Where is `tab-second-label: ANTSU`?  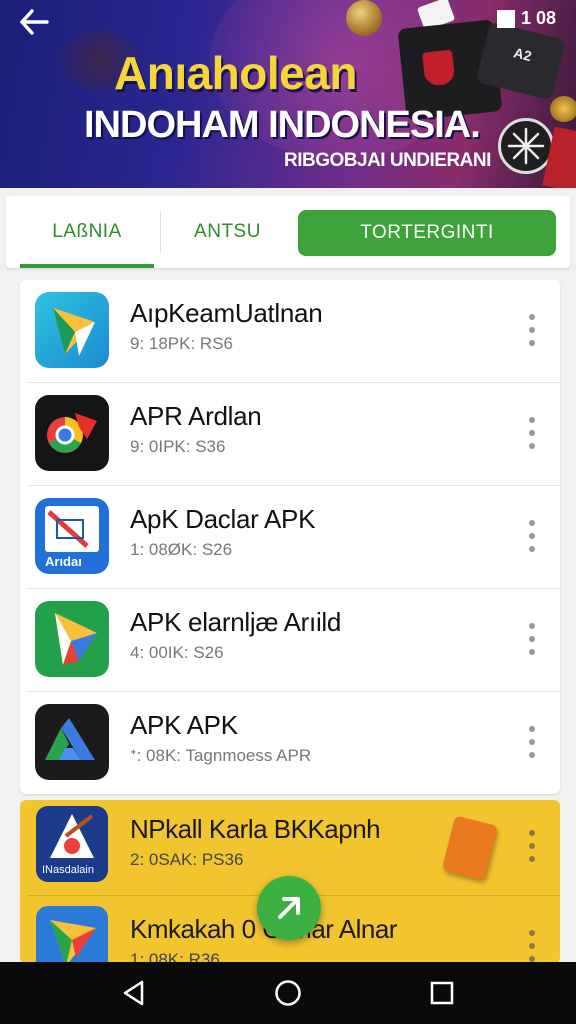 tab-second-label: ANTSU is located at coordinates (227, 231).